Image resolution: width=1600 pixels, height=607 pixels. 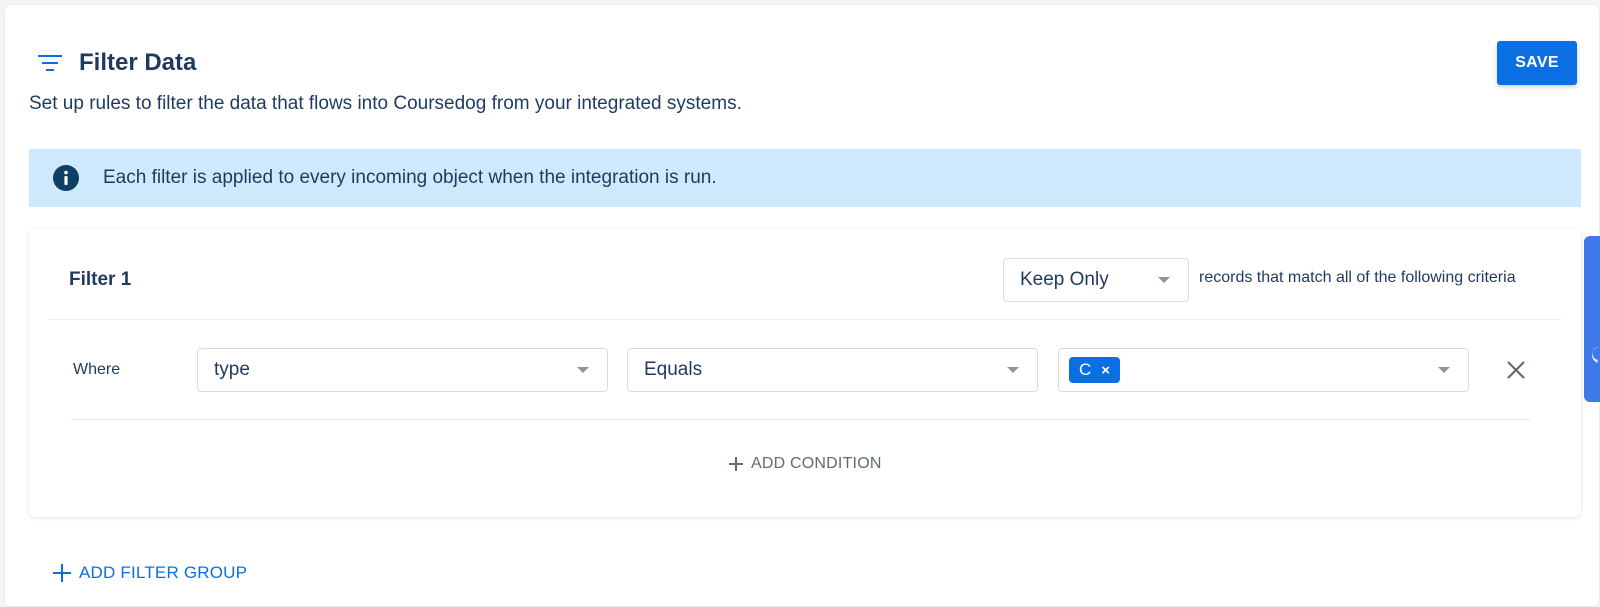 What do you see at coordinates (232, 369) in the screenshot?
I see `condition-field-value: type` at bounding box center [232, 369].